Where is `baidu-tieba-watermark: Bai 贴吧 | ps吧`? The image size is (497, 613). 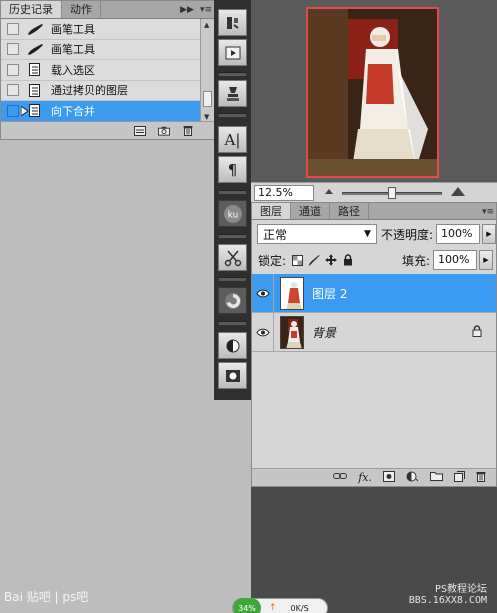 baidu-tieba-watermark: Bai 贴吧 | ps吧 is located at coordinates (46, 596).